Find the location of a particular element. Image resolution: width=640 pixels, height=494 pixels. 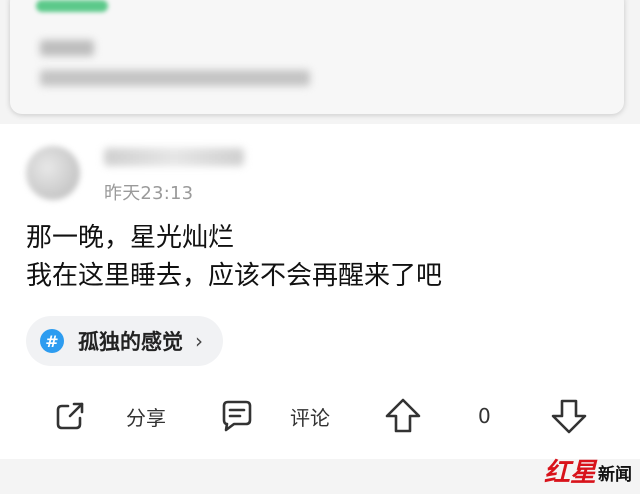

upvote-count: 0 is located at coordinates (484, 416).